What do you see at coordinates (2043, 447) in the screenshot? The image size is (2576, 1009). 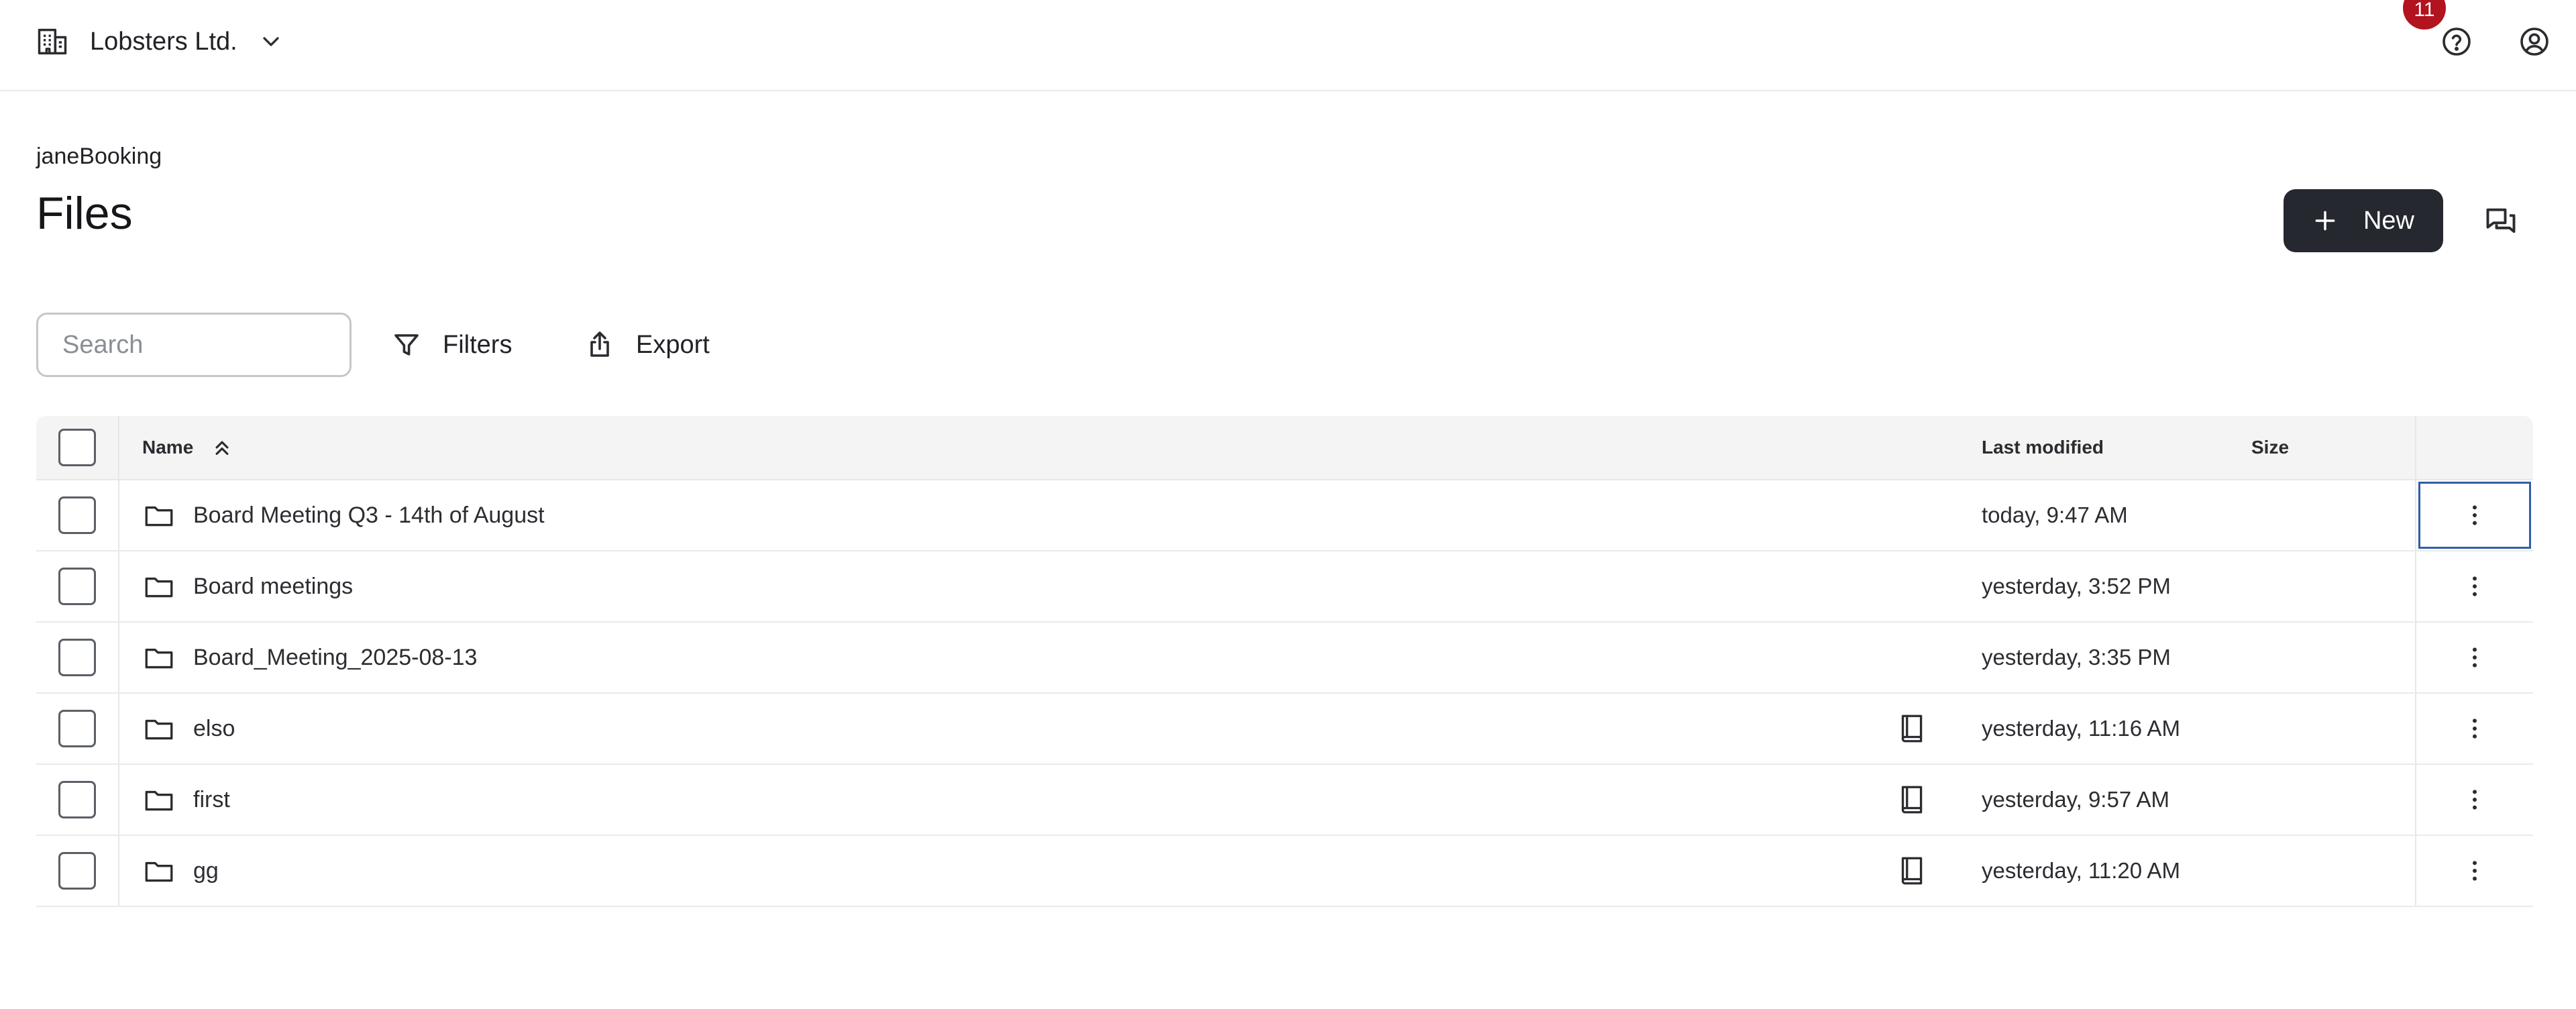 I see `column-header-last-modified: Last modified` at bounding box center [2043, 447].